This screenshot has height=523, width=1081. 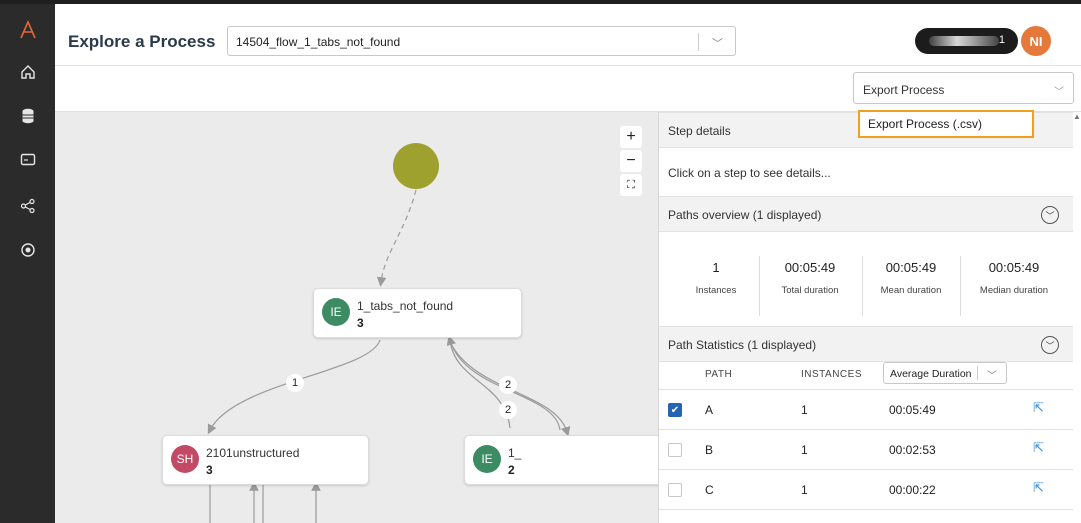 What do you see at coordinates (1001, 40) in the screenshot?
I see `user-digit: 1` at bounding box center [1001, 40].